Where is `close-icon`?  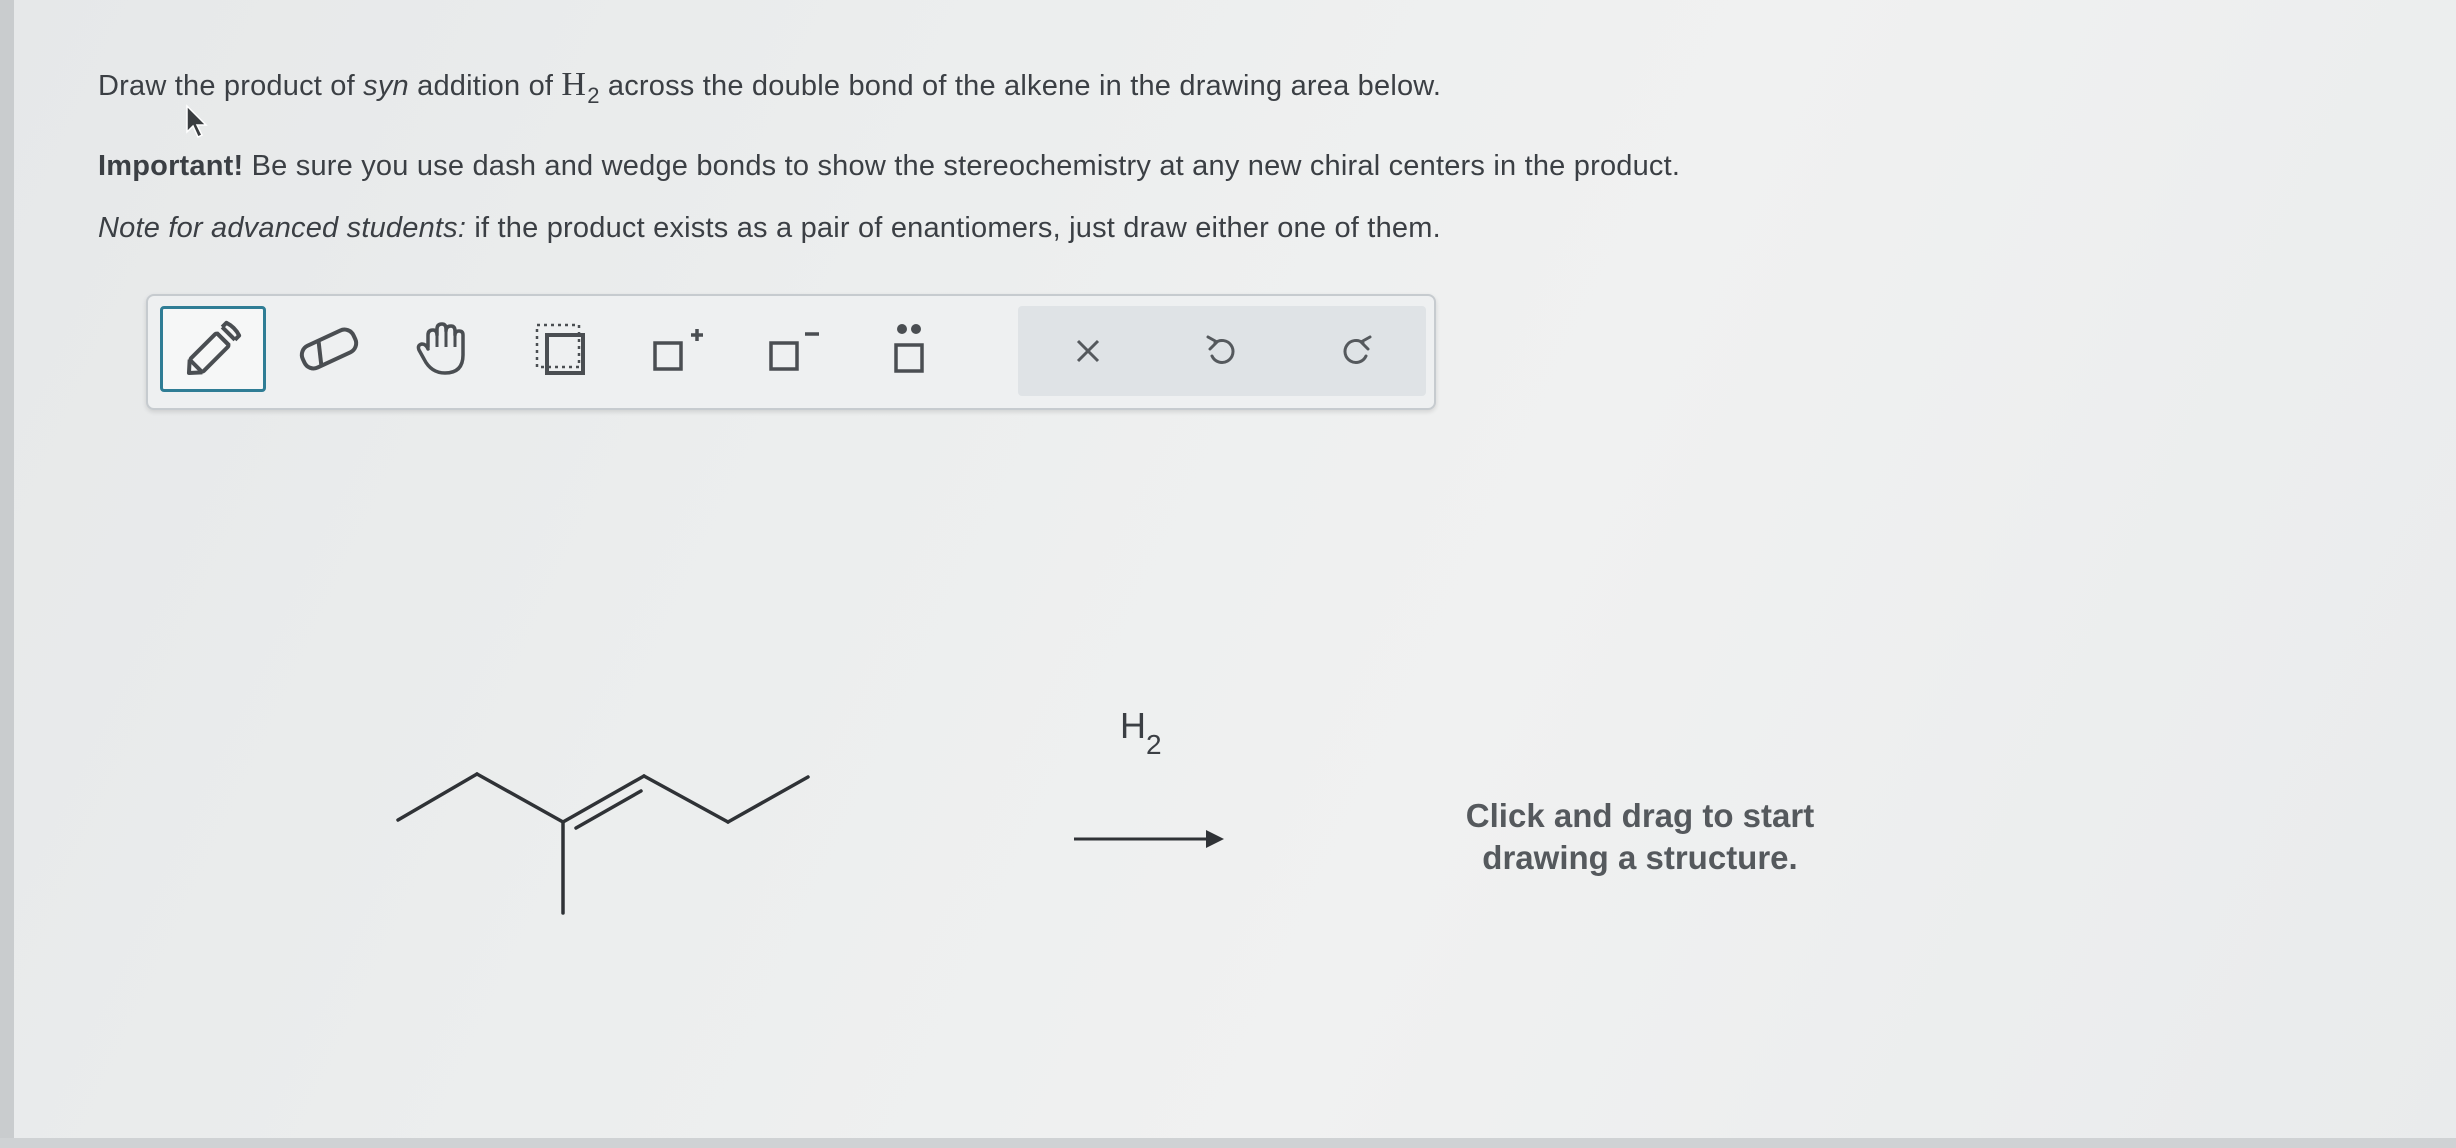 close-icon is located at coordinates (1088, 351).